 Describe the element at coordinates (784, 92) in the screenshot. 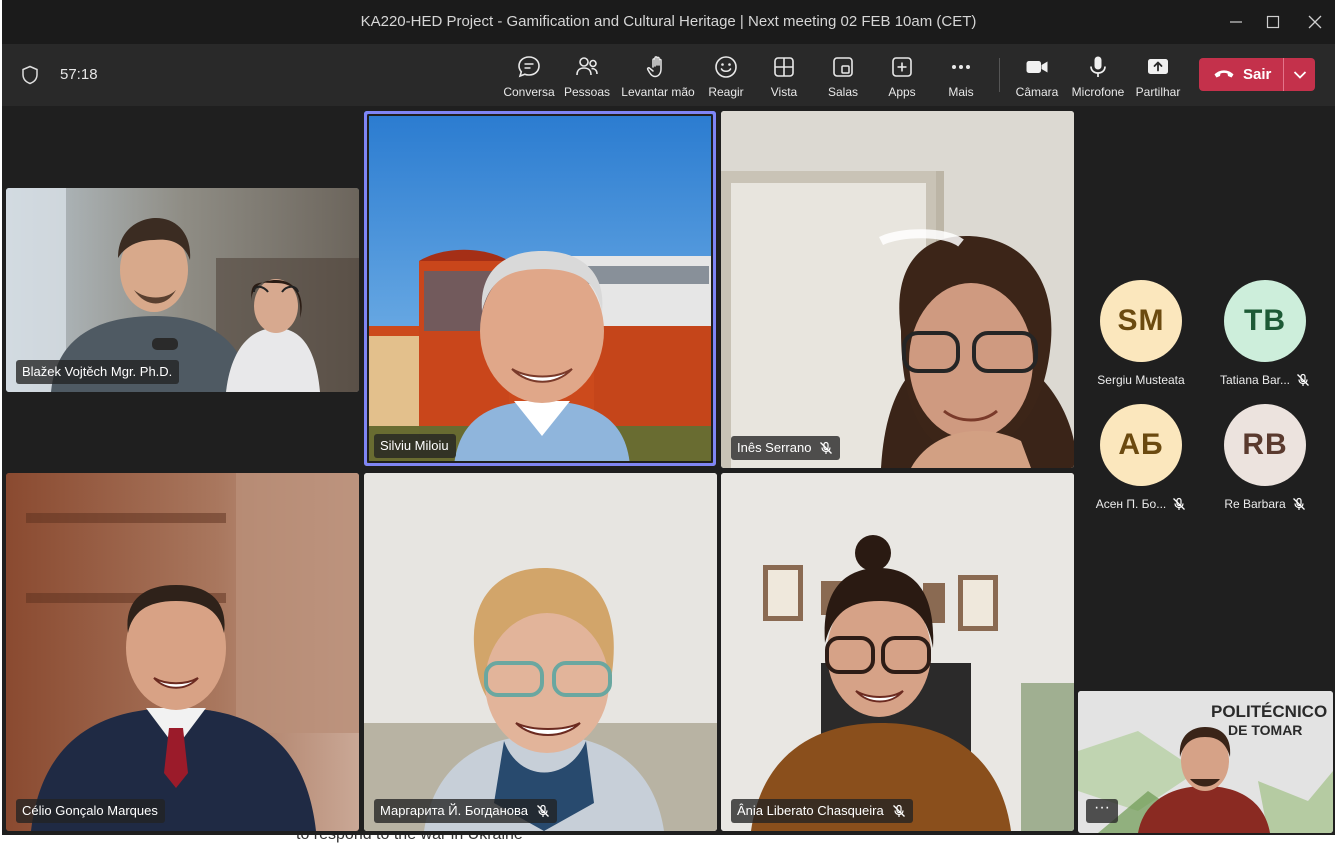

I see `view-label: Vista` at that location.